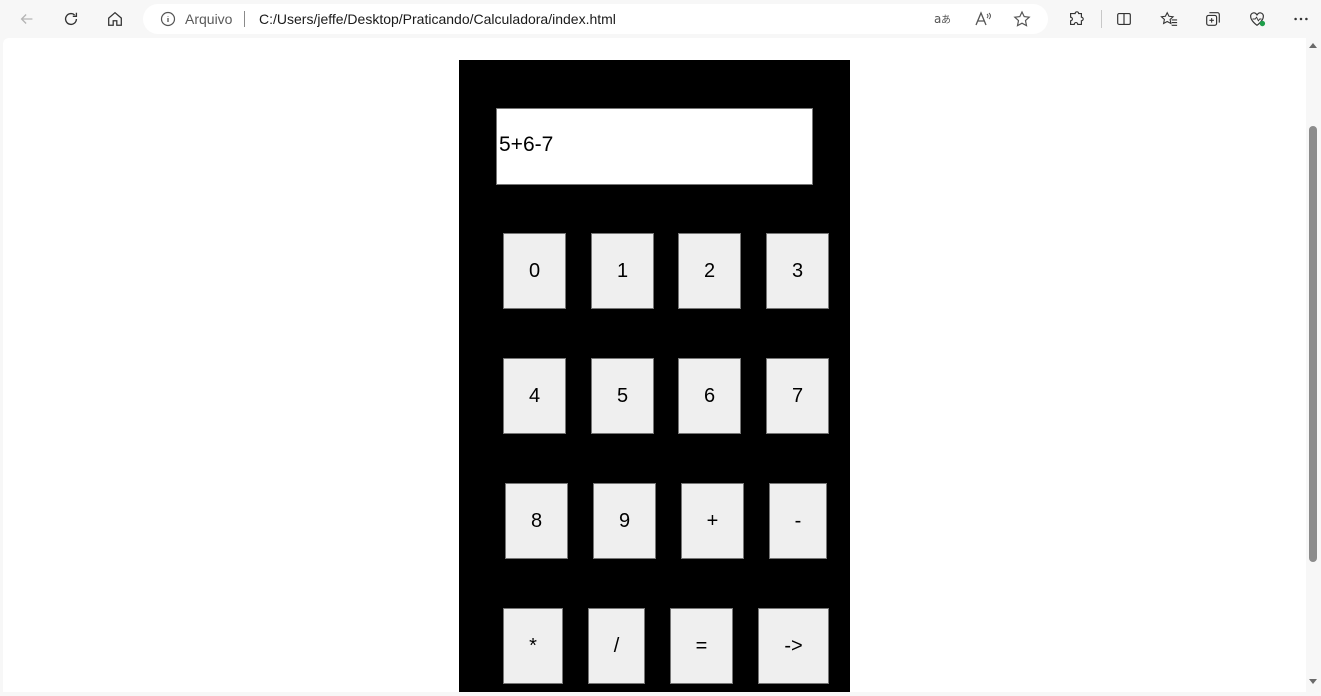 The image size is (1321, 696). I want to click on key-backspace: ->, so click(793, 646).